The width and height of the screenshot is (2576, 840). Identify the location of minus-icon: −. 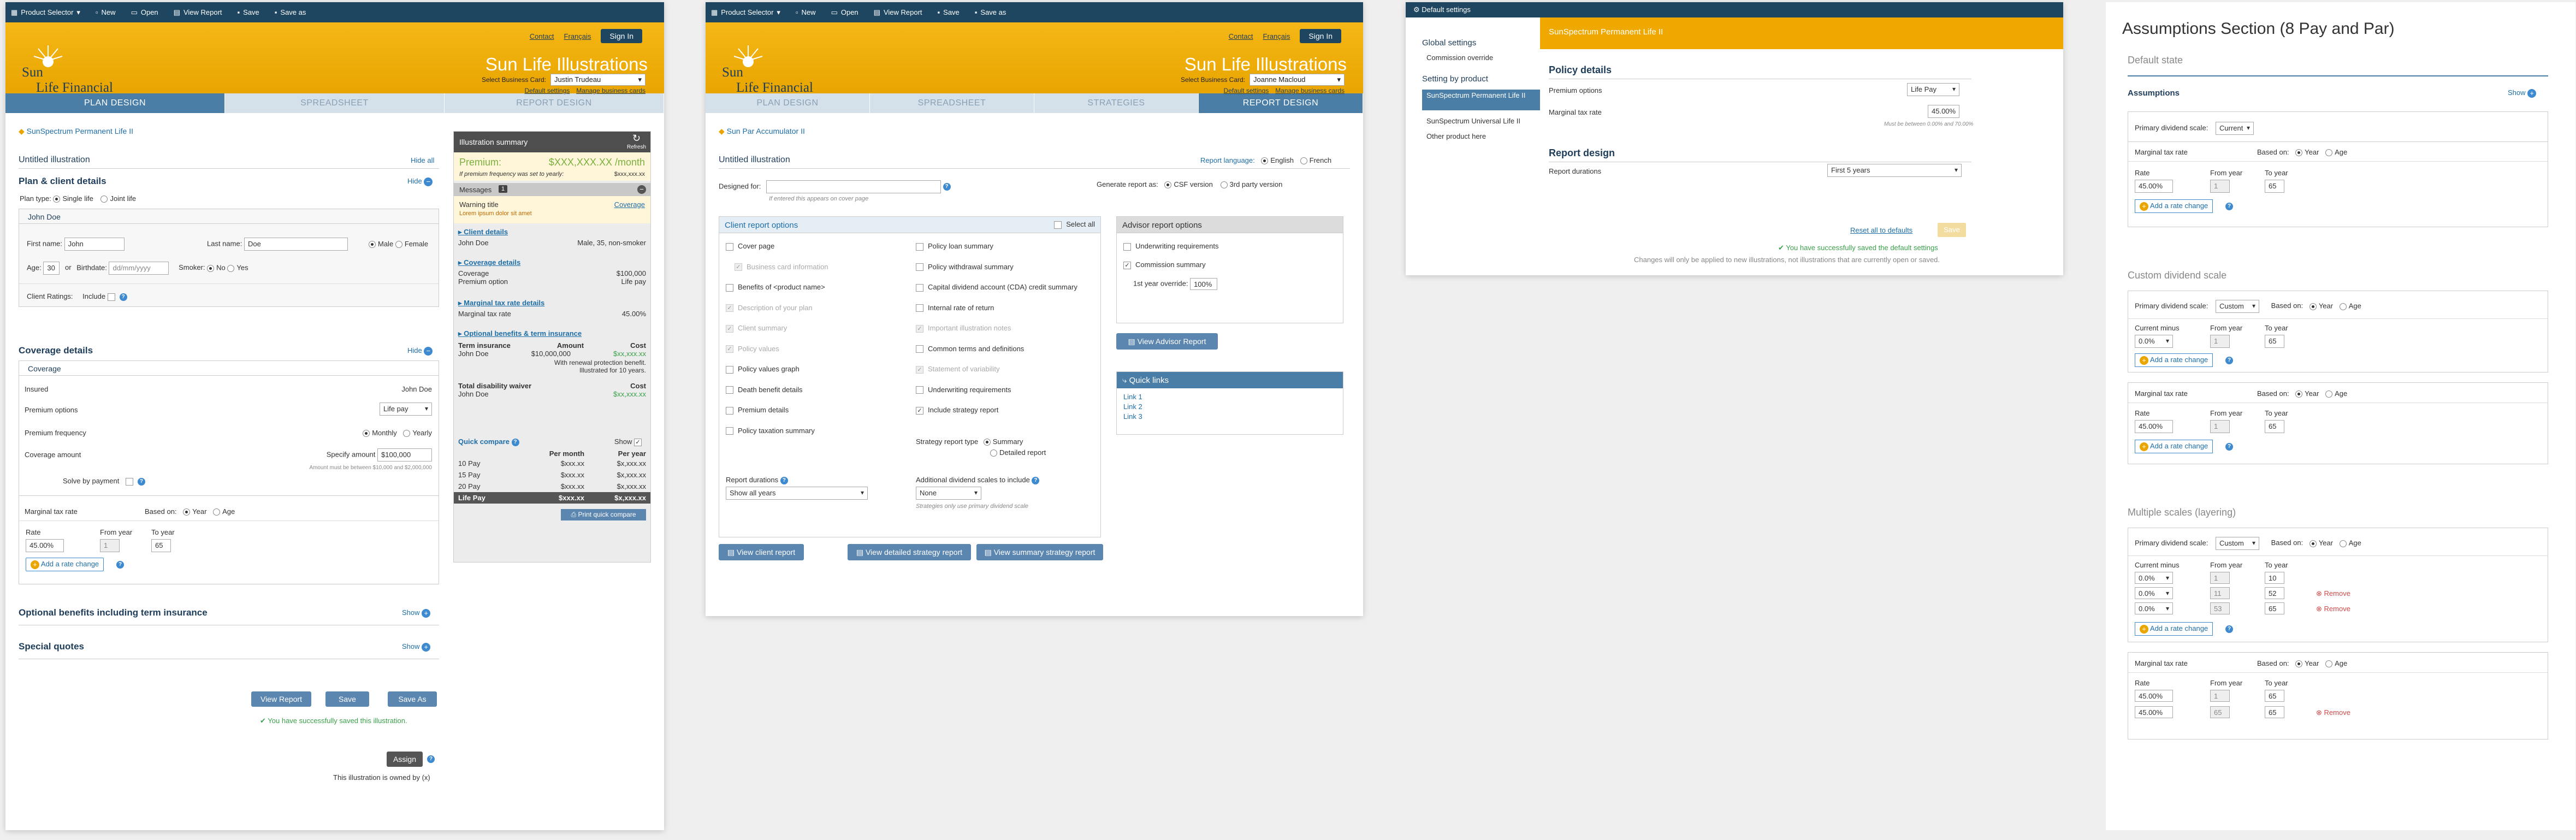
(641, 189).